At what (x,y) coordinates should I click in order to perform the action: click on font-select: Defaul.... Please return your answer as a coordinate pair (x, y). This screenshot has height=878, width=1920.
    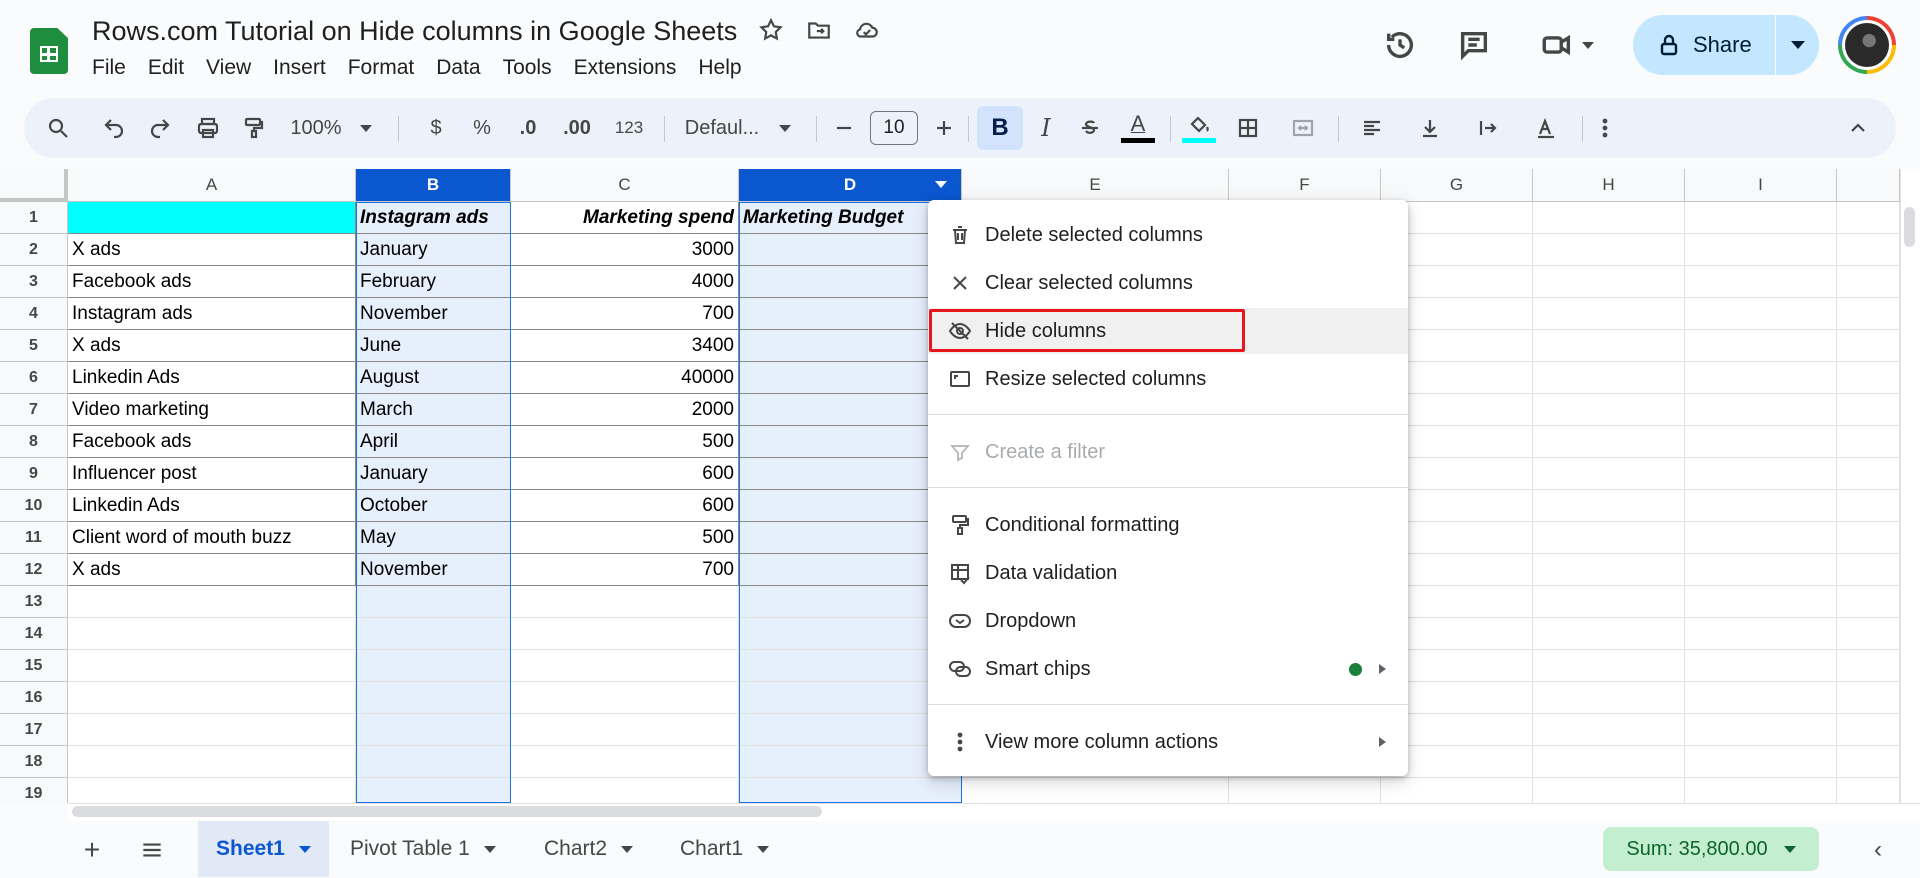
    Looking at the image, I should click on (738, 128).